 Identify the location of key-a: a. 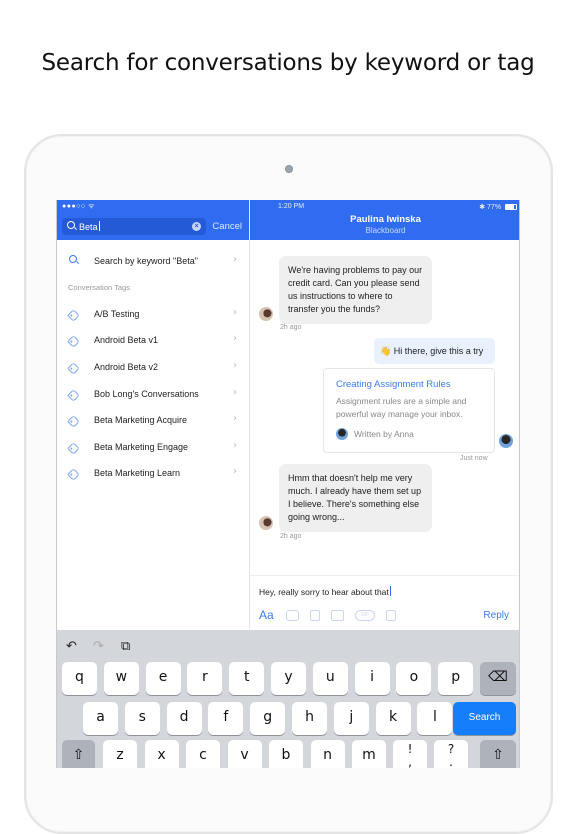
(100, 718).